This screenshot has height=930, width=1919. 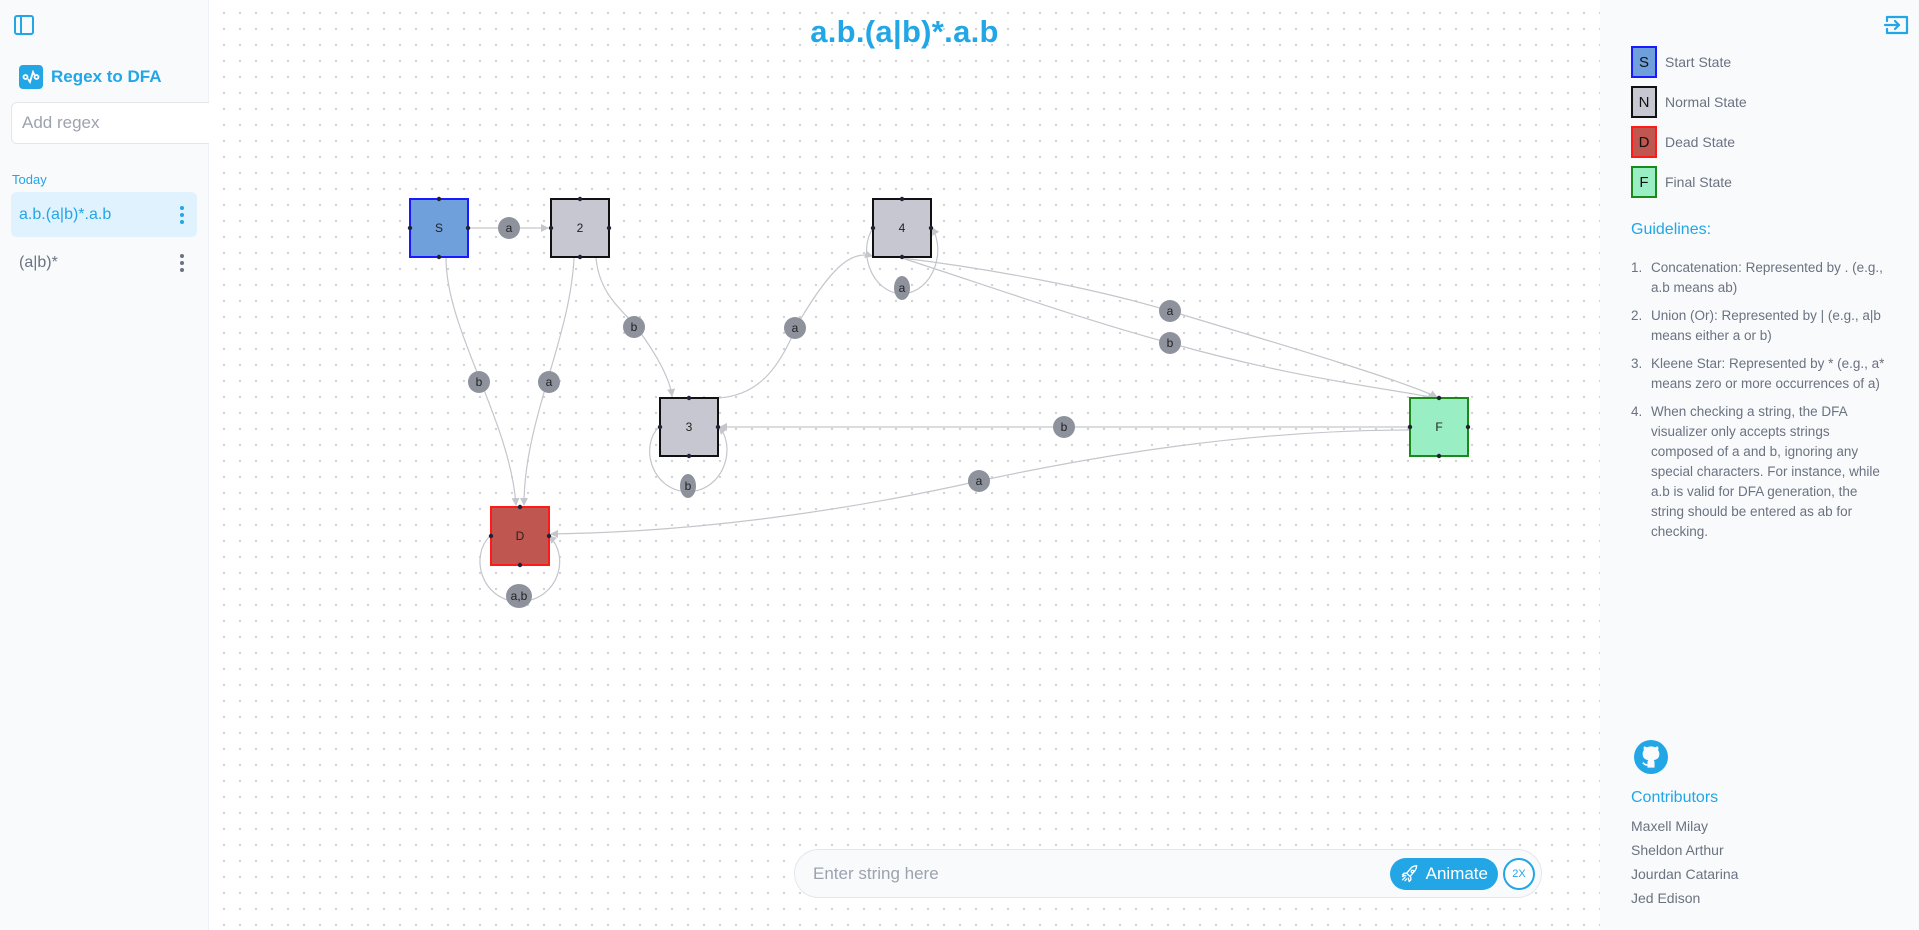 What do you see at coordinates (1644, 142) in the screenshot?
I see `dead-state-swatch: D` at bounding box center [1644, 142].